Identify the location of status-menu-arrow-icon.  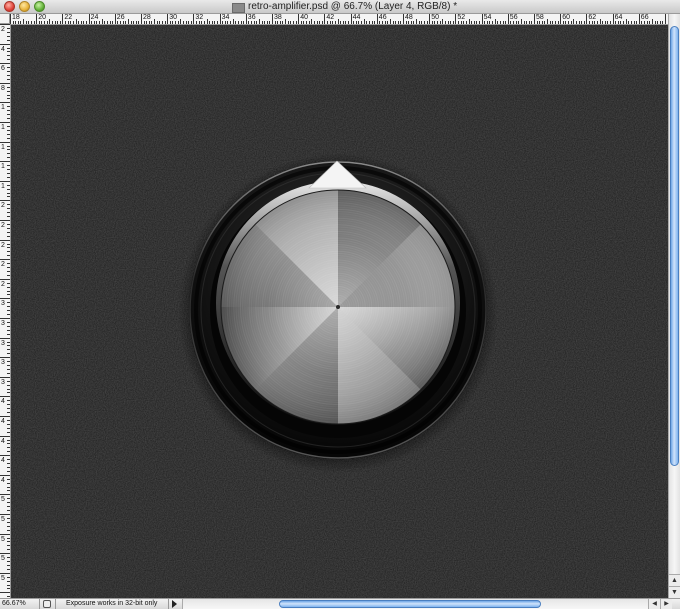
(174, 604).